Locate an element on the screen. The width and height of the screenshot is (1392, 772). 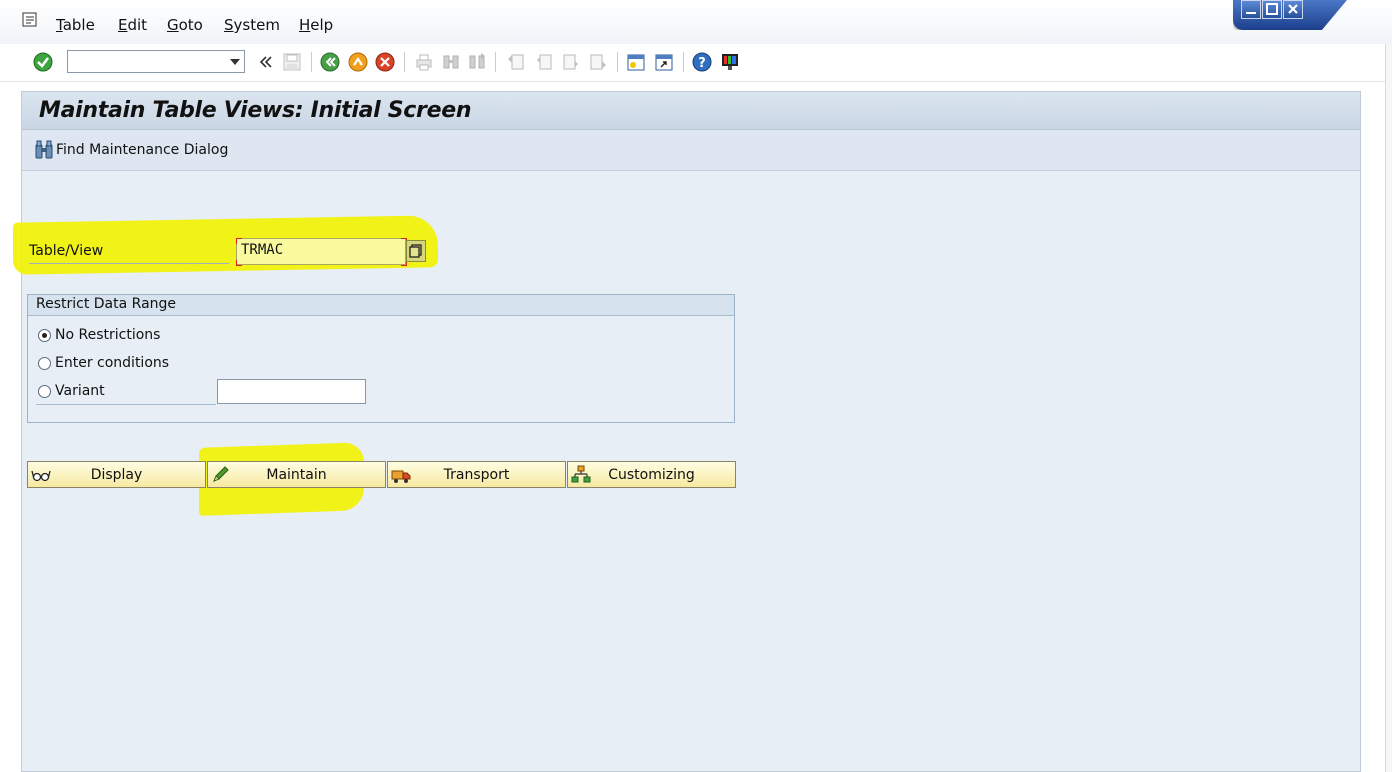
customizing-button: Customizing is located at coordinates (651, 474).